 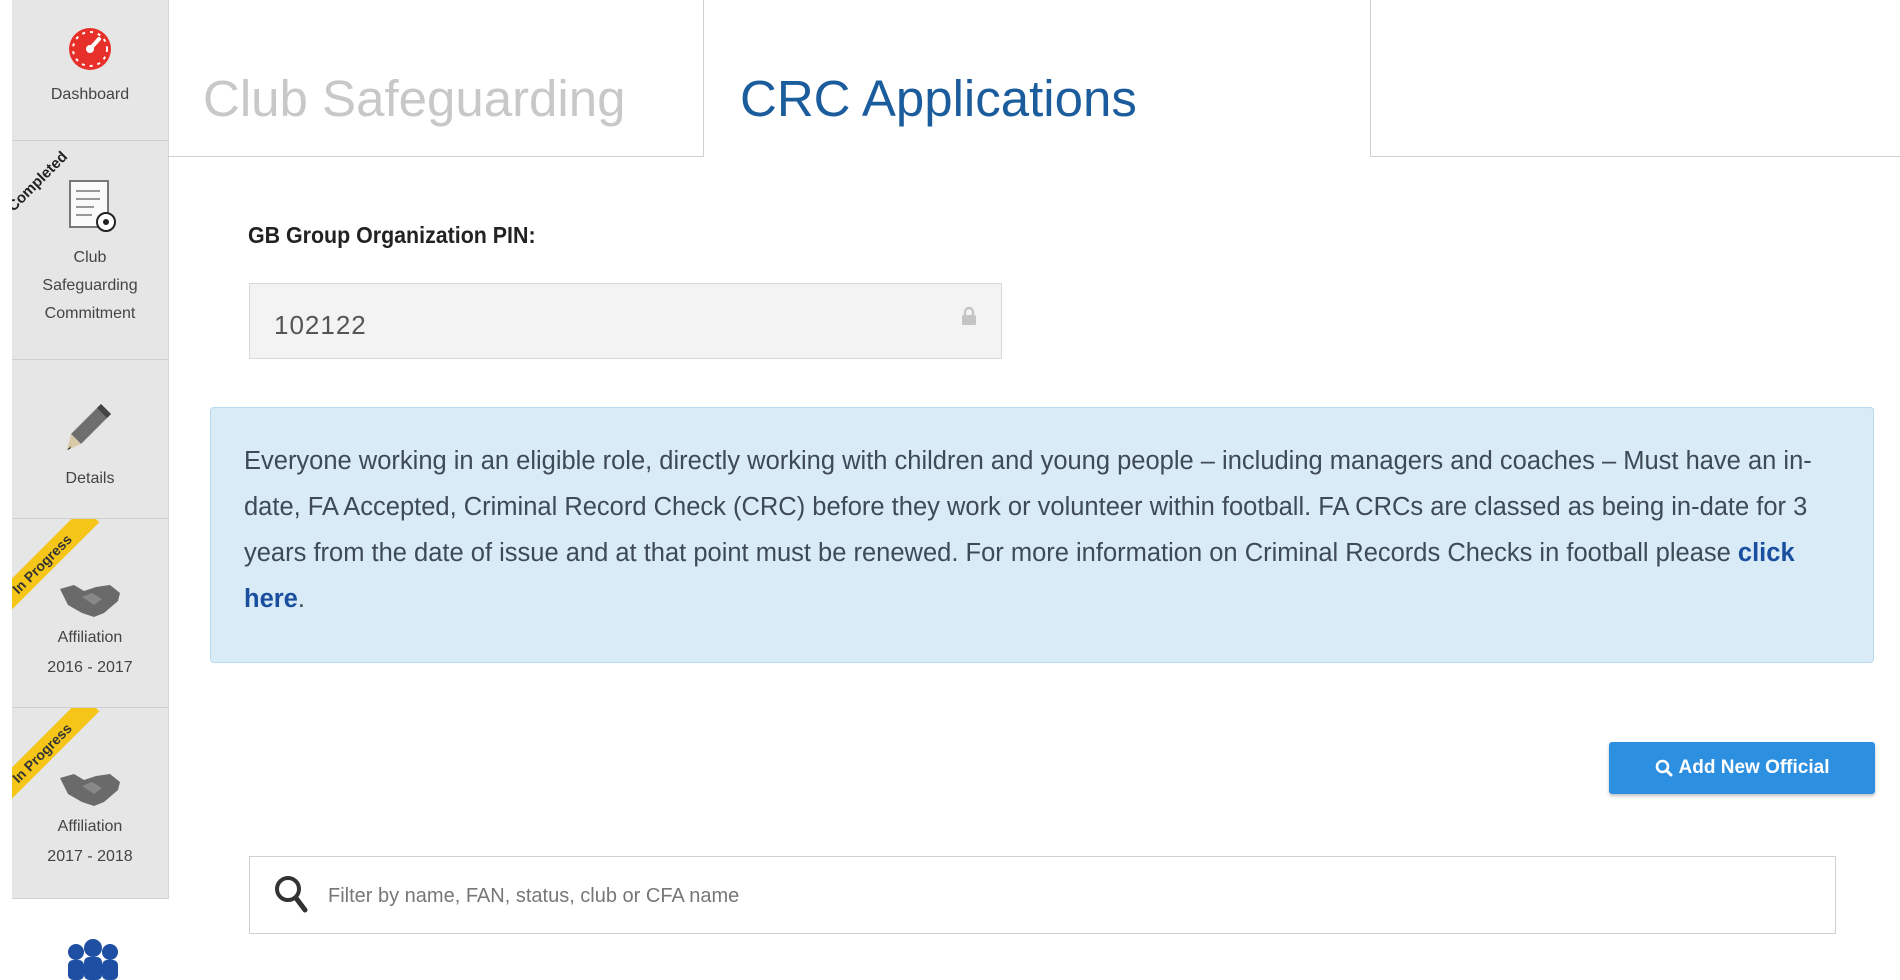 I want to click on sidebar-item-label: 2016 - 2017, so click(x=90, y=667).